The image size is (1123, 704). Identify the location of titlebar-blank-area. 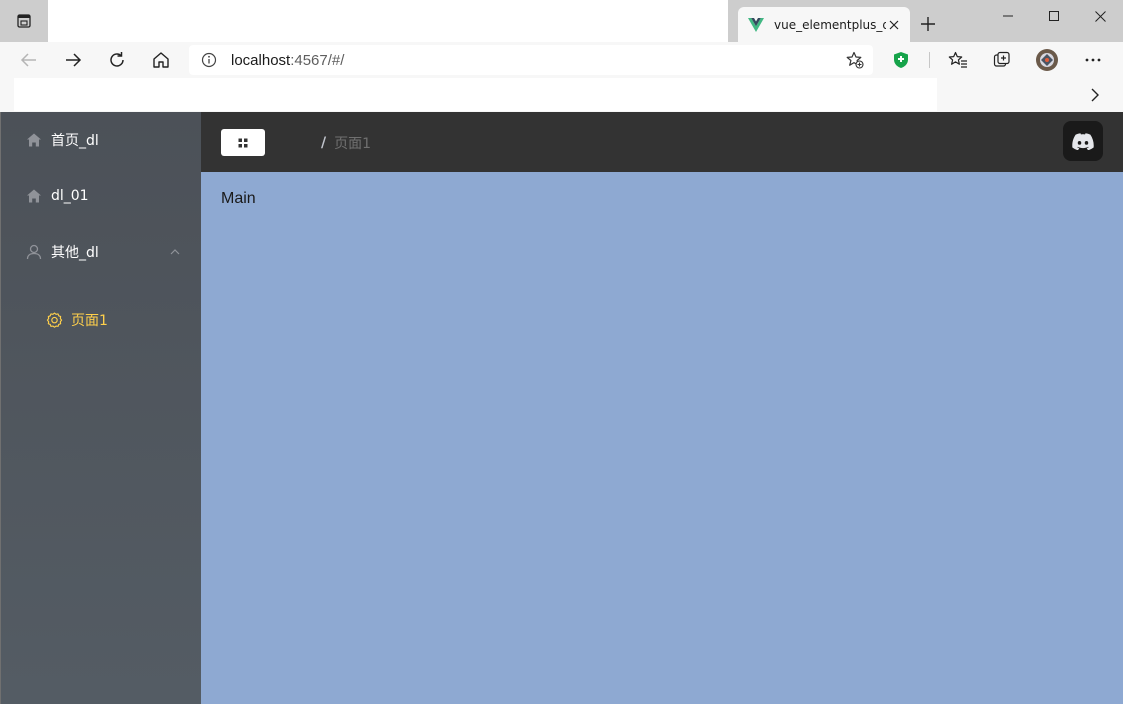
(388, 21).